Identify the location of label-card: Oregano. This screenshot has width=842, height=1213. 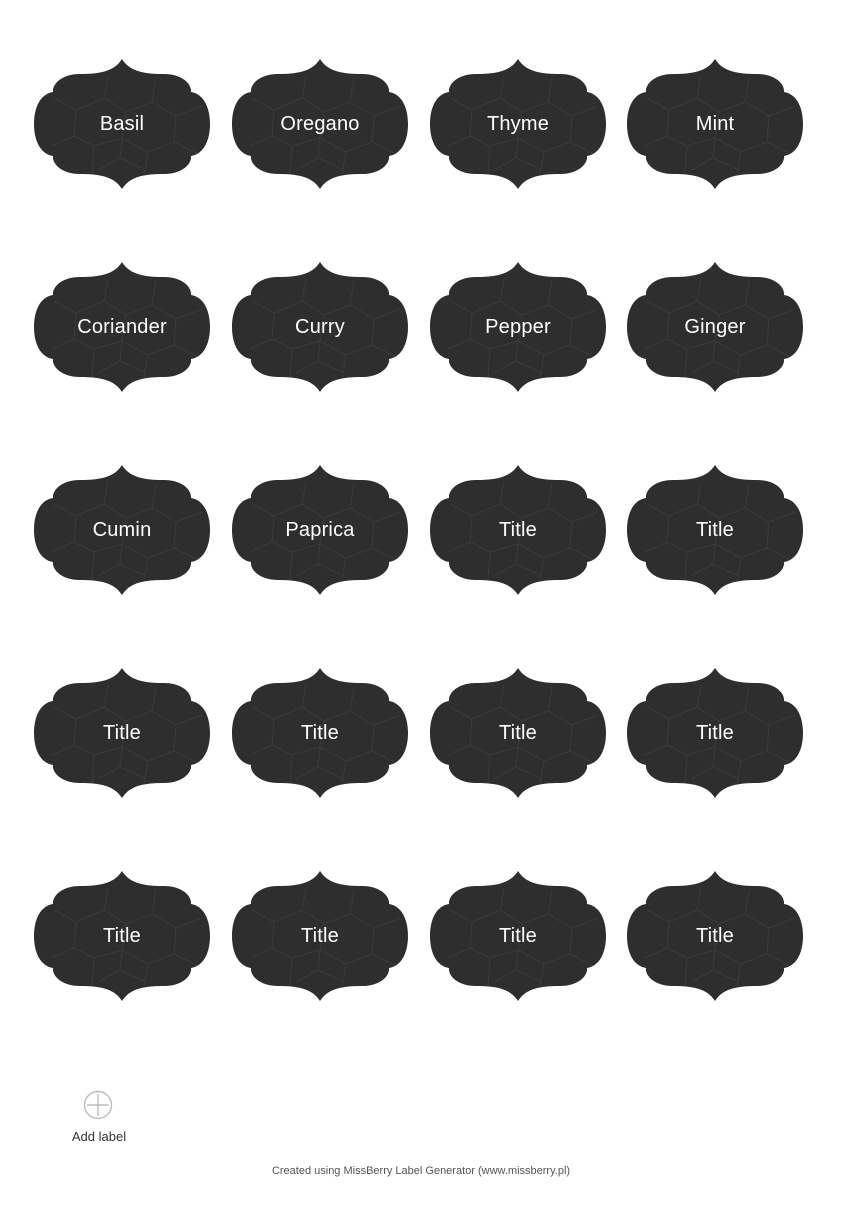
(320, 124).